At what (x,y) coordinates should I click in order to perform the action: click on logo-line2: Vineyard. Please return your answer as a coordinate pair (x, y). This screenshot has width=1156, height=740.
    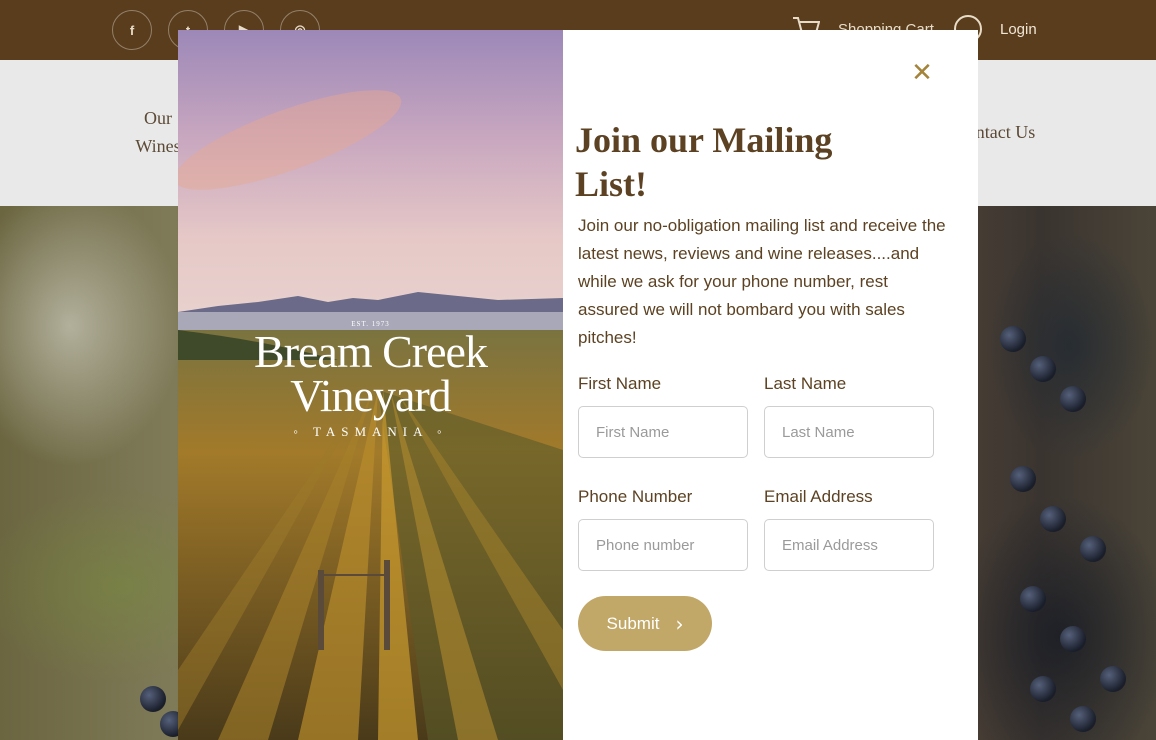
    Looking at the image, I should click on (370, 395).